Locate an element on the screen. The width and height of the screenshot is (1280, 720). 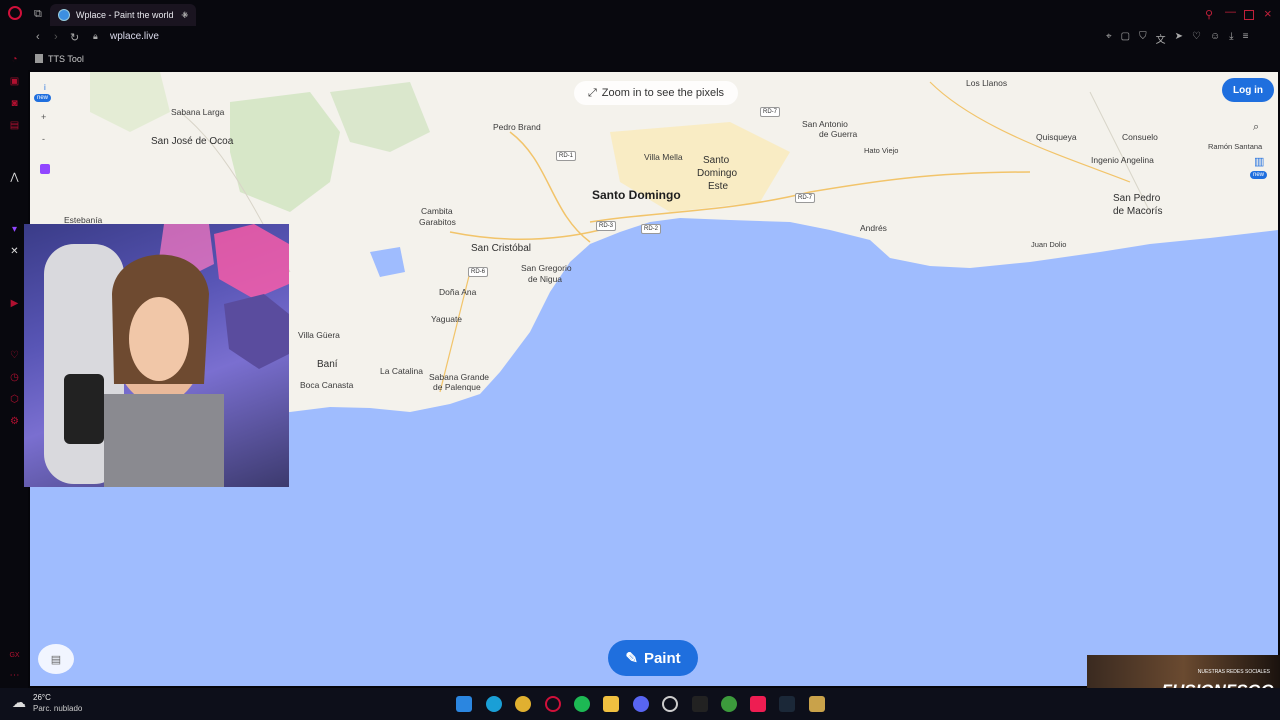
pin-icon: ⌖ is located at coordinates (1109, 38).